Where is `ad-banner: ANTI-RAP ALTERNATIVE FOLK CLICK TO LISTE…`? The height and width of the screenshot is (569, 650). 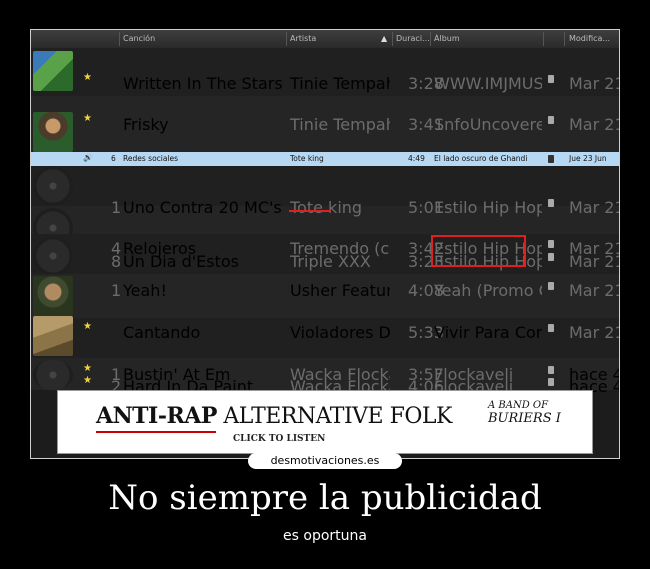
ad-banner: ANTI-RAP ALTERNATIVE FOLK CLICK TO LISTE… is located at coordinates (325, 422).